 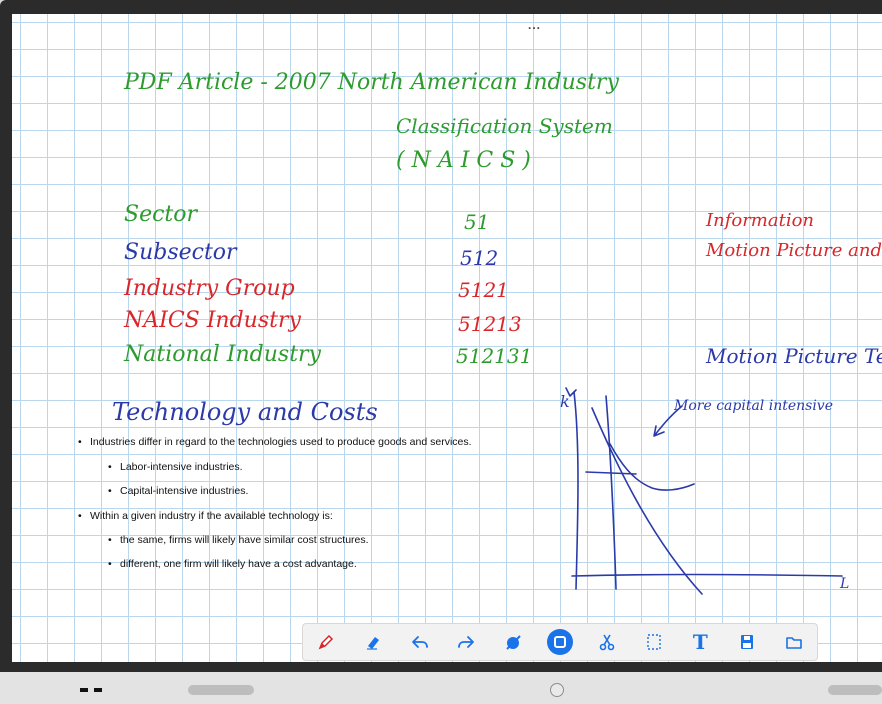 What do you see at coordinates (504, 126) in the screenshot?
I see `title-line-2: Classification System` at bounding box center [504, 126].